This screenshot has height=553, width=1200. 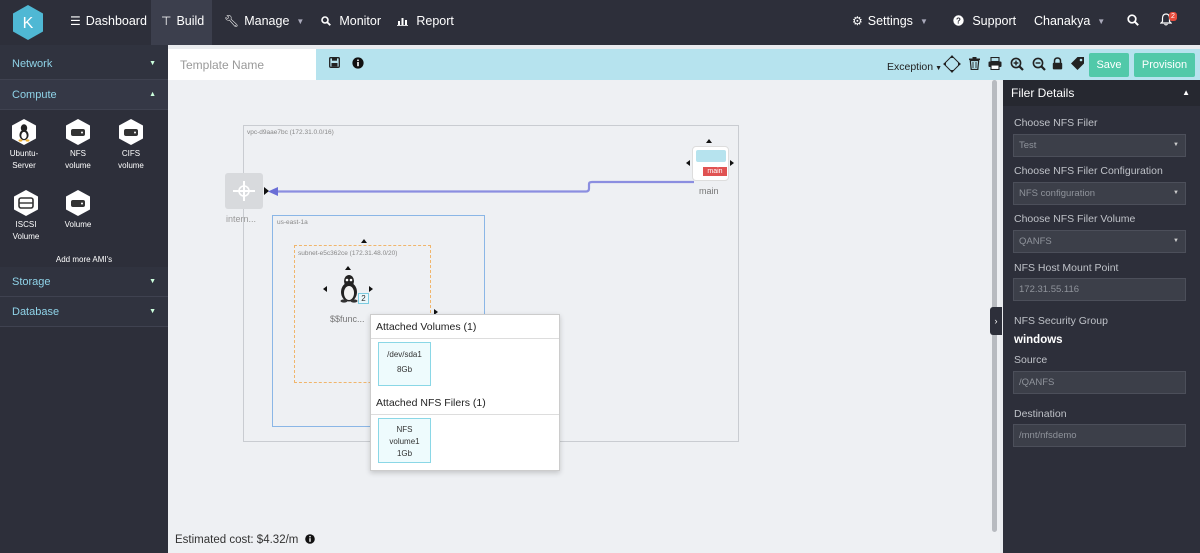 I want to click on attached-volumes-title: Attached Volumes (1), so click(x=465, y=327).